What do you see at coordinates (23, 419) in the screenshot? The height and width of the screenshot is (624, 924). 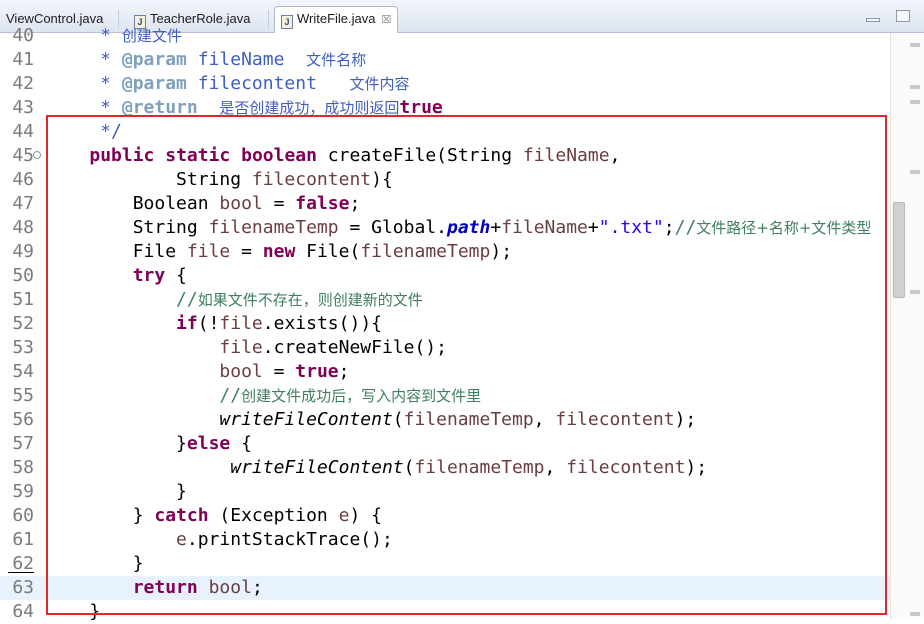 I see `line-number: 56` at bounding box center [23, 419].